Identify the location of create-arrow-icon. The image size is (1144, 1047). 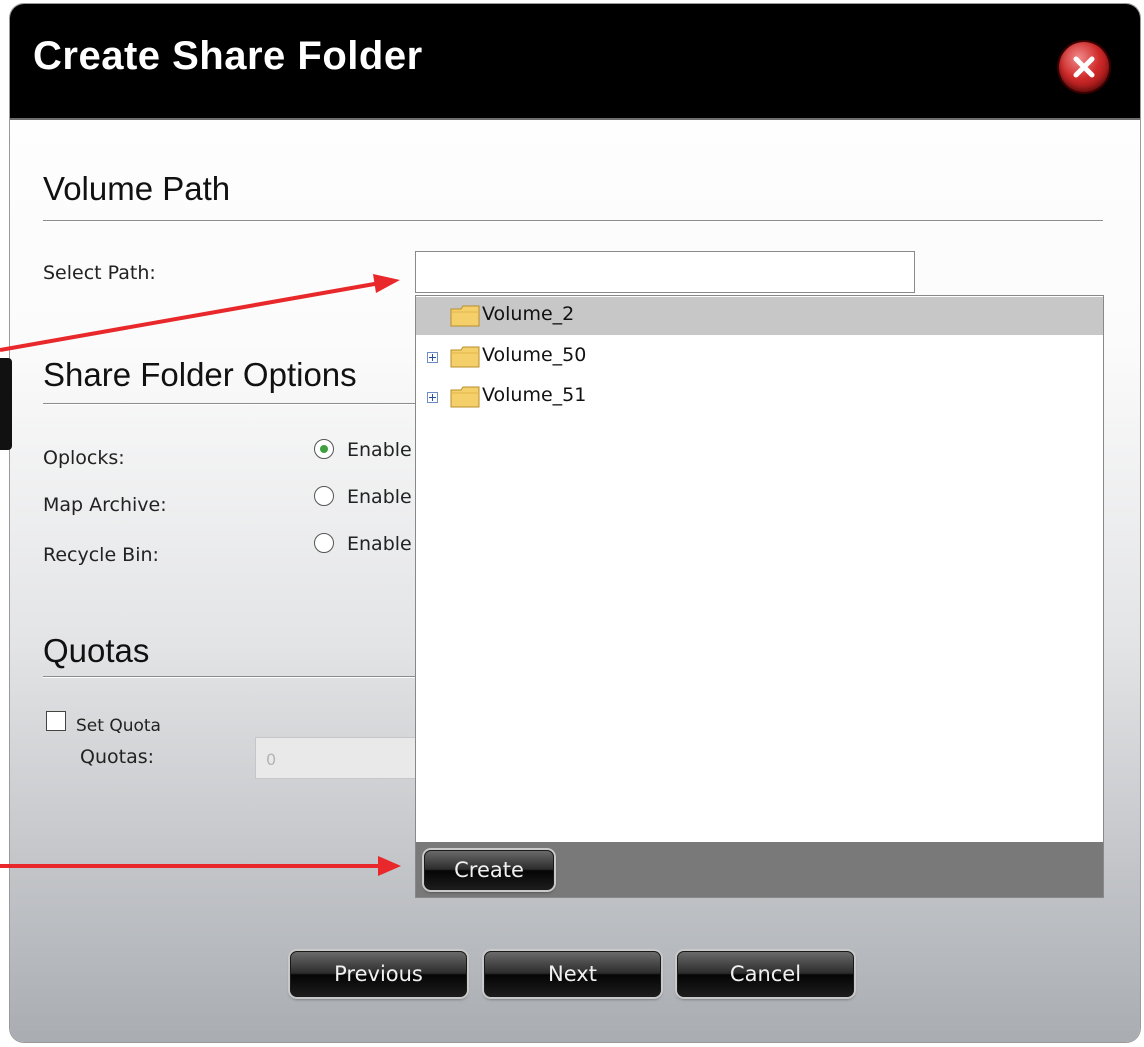
(389, 866).